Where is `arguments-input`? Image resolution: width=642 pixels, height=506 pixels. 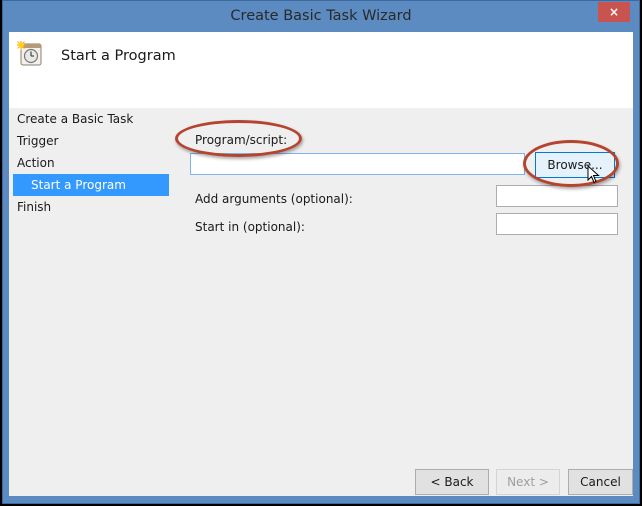 arguments-input is located at coordinates (557, 196).